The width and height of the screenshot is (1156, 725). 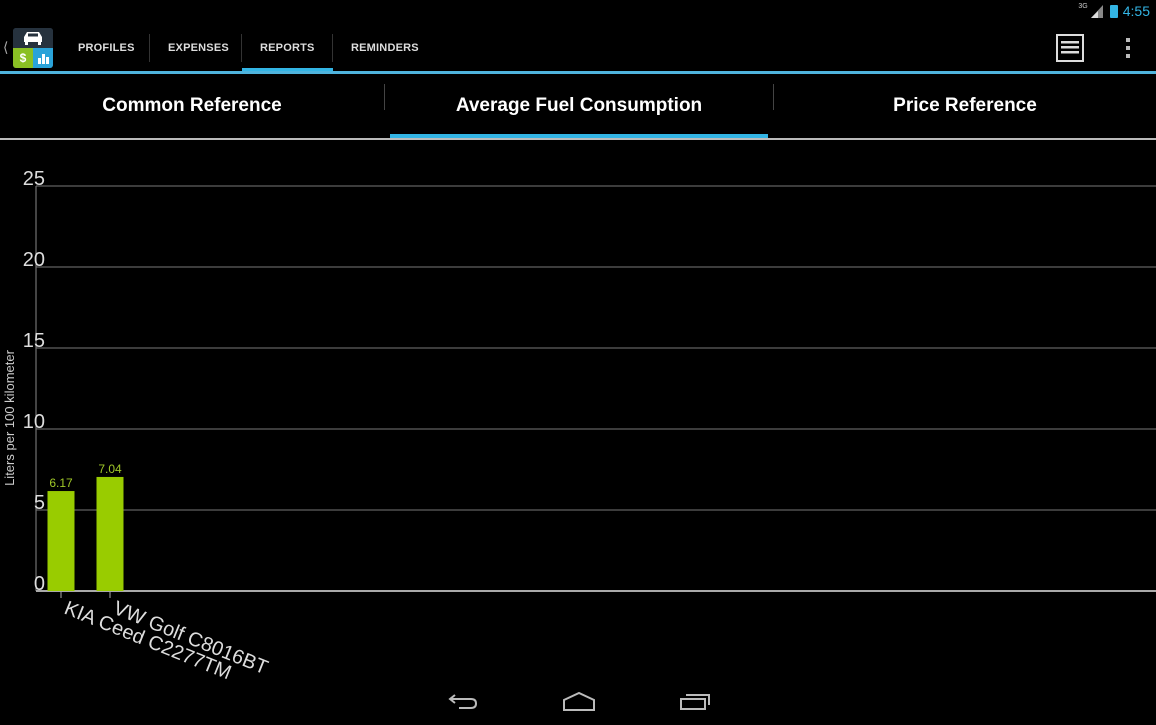 What do you see at coordinates (34, 179) in the screenshot?
I see `y-tick-label: 25` at bounding box center [34, 179].